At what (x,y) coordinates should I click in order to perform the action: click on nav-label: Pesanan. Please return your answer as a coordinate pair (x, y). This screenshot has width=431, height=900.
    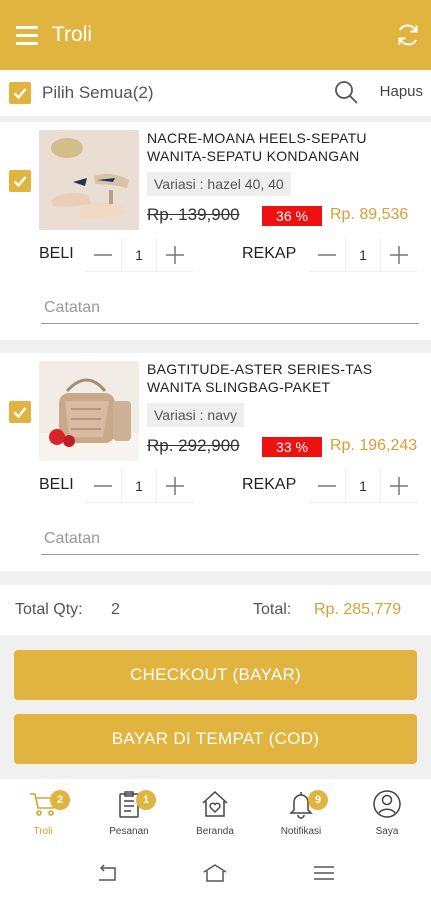
    Looking at the image, I should click on (129, 831).